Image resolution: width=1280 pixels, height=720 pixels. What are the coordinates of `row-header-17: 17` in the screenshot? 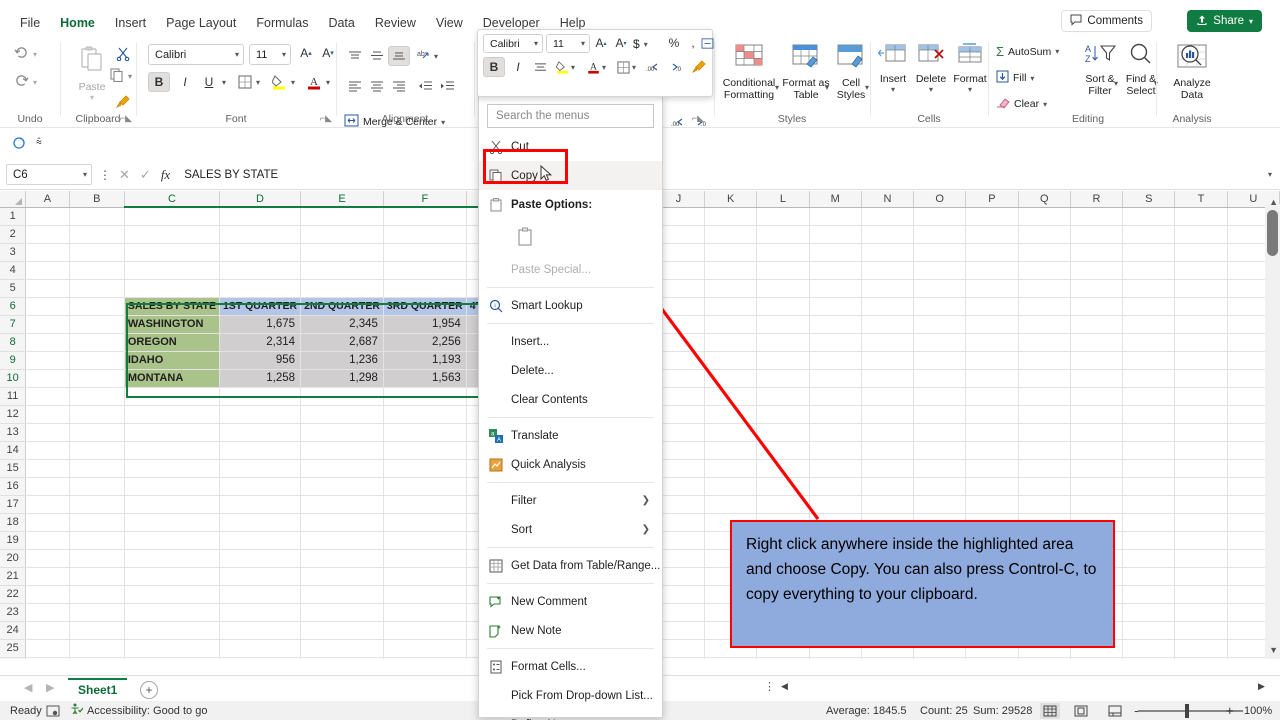 It's located at (13, 504).